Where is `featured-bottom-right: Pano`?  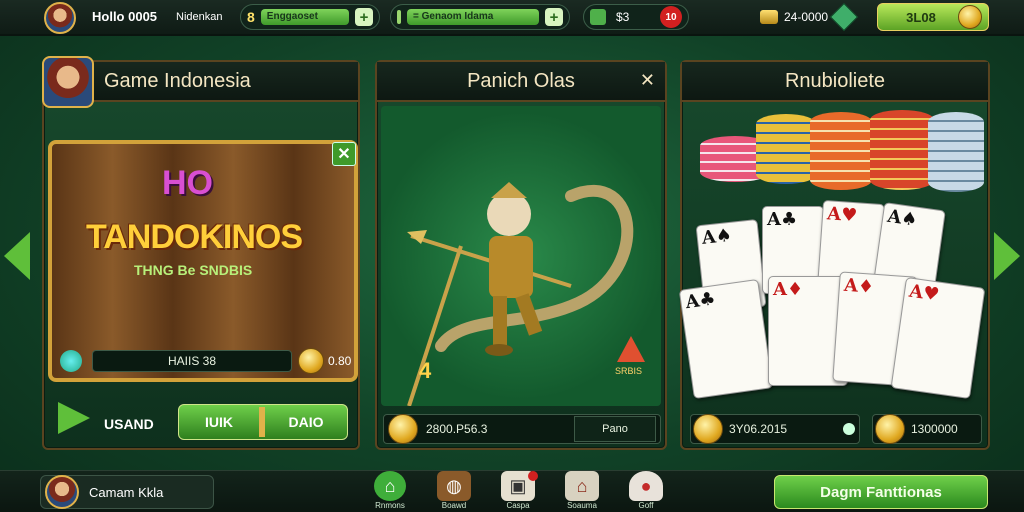 featured-bottom-right: Pano is located at coordinates (615, 429).